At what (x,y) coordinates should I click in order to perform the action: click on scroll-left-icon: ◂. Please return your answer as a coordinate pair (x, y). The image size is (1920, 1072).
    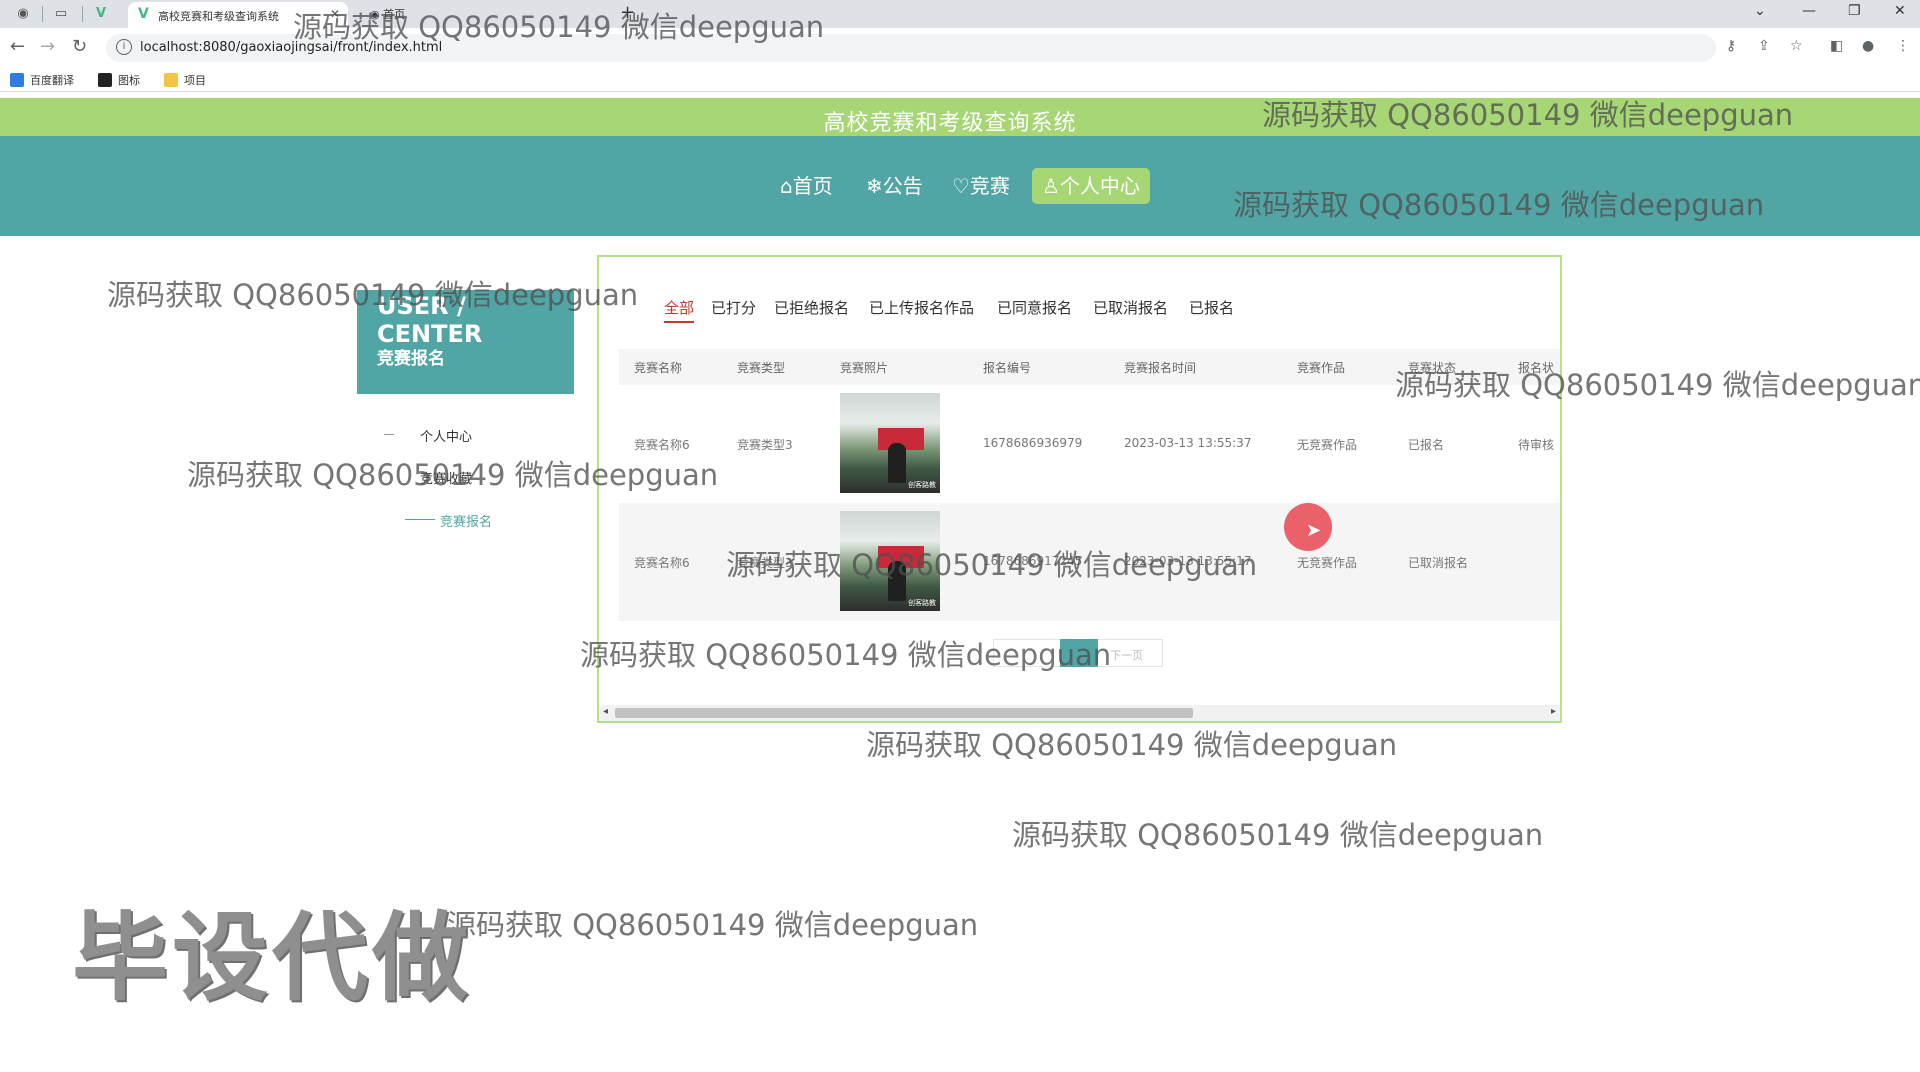
    Looking at the image, I should click on (605, 711).